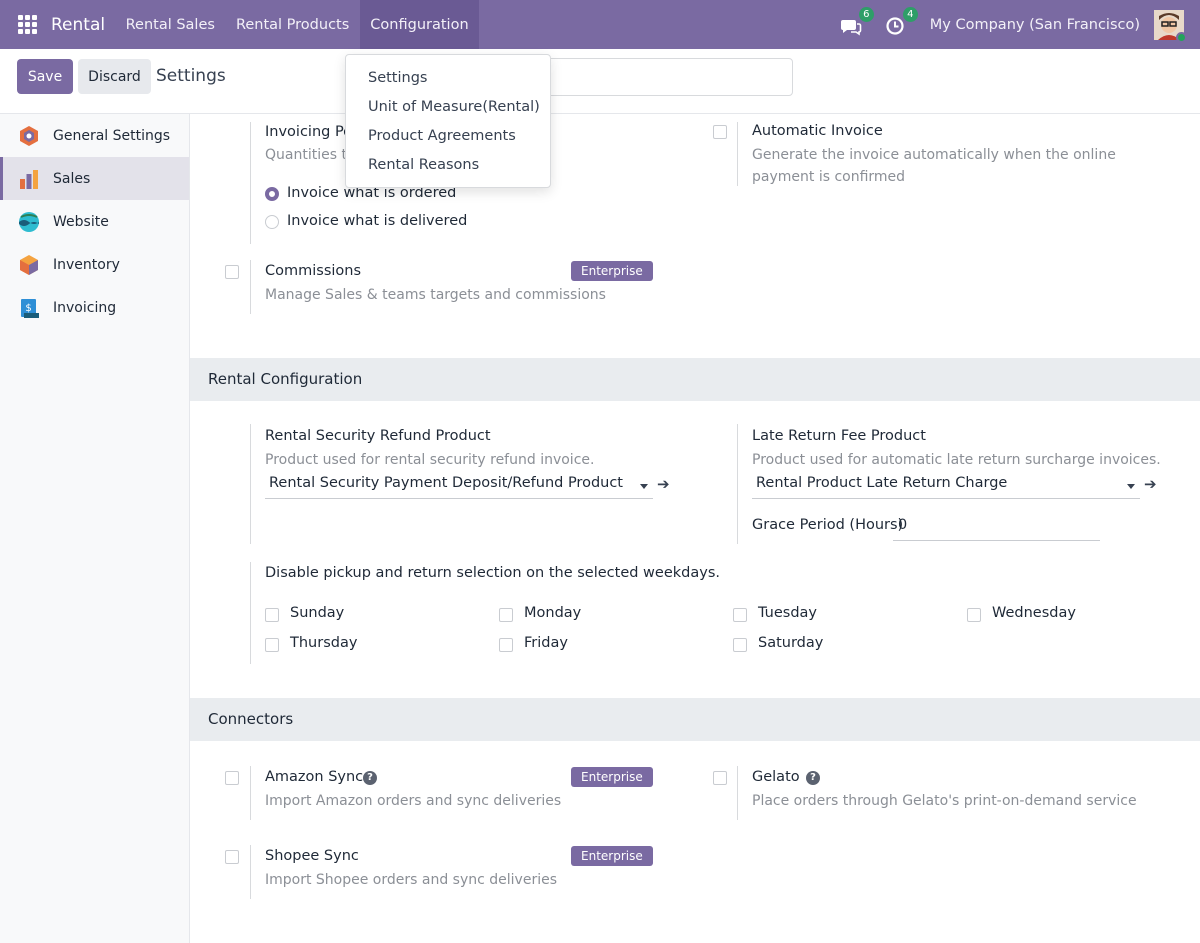 The height and width of the screenshot is (943, 1200). I want to click on invoicing-policy-desc: Quantities t, so click(306, 155).